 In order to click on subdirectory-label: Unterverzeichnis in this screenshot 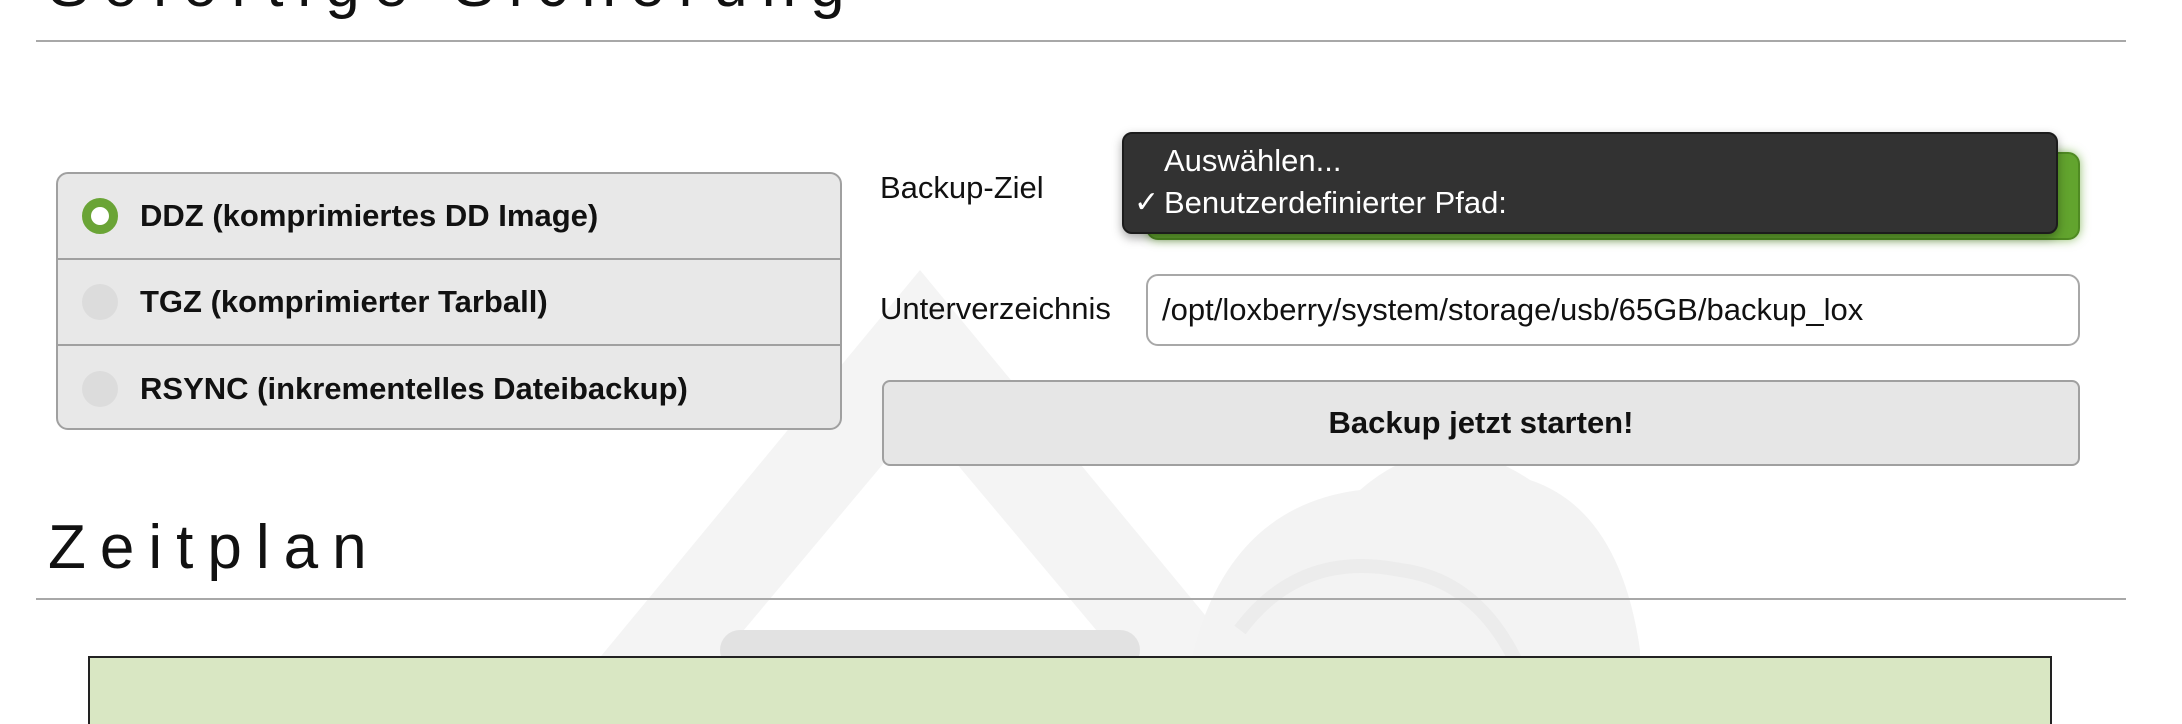, I will do `click(995, 308)`.